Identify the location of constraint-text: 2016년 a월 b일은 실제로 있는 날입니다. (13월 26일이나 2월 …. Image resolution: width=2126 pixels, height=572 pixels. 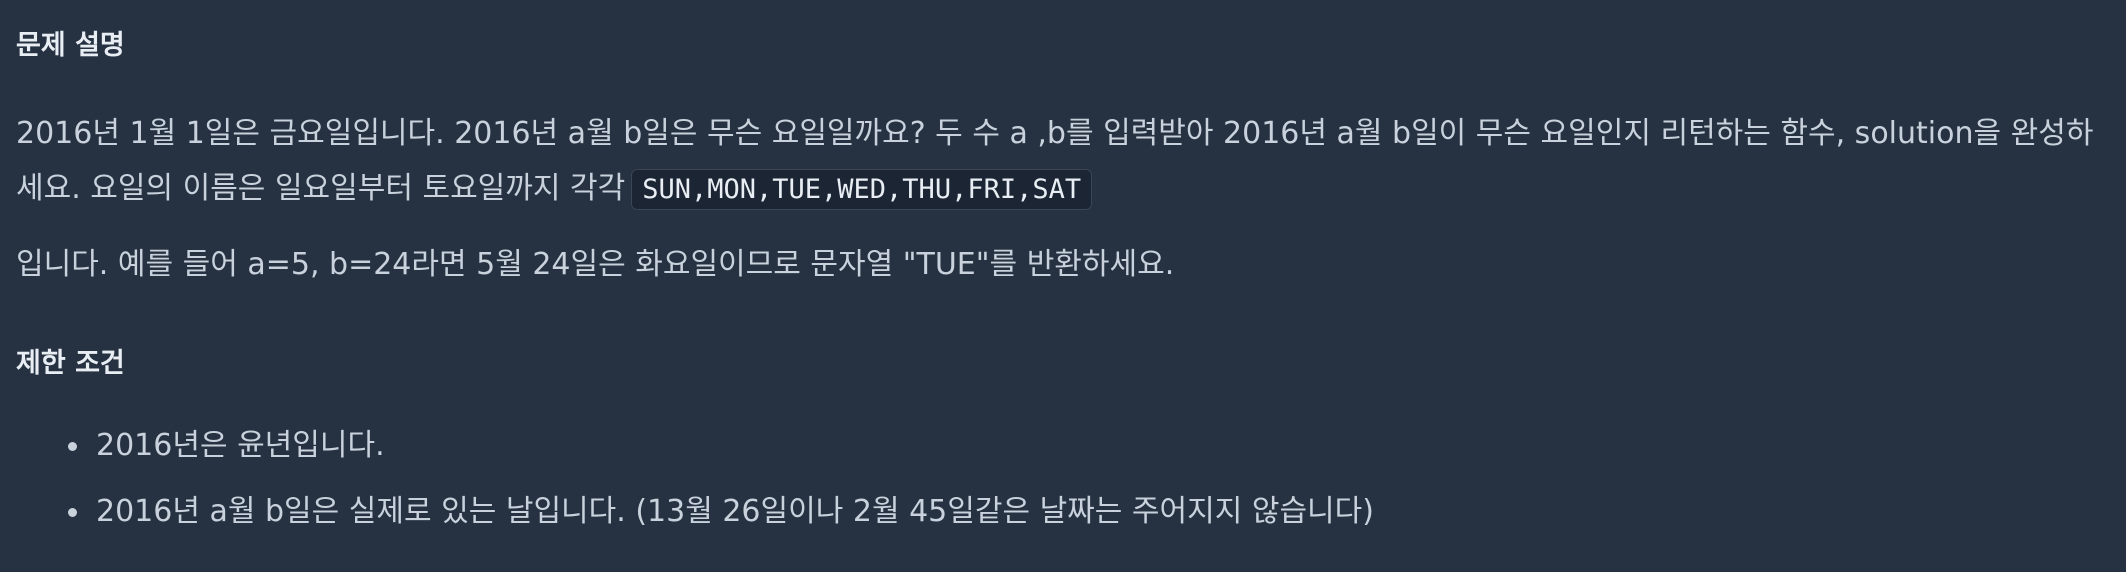
(735, 511).